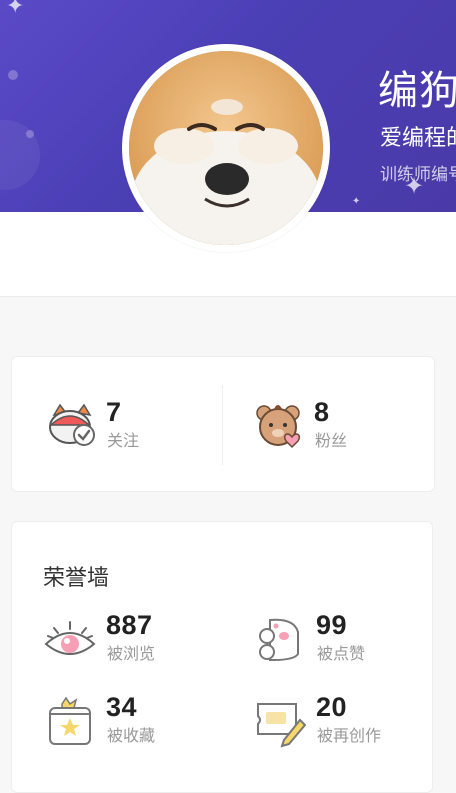 The image size is (456, 793). I want to click on remix-stat: 20 被再创作, so click(339, 722).